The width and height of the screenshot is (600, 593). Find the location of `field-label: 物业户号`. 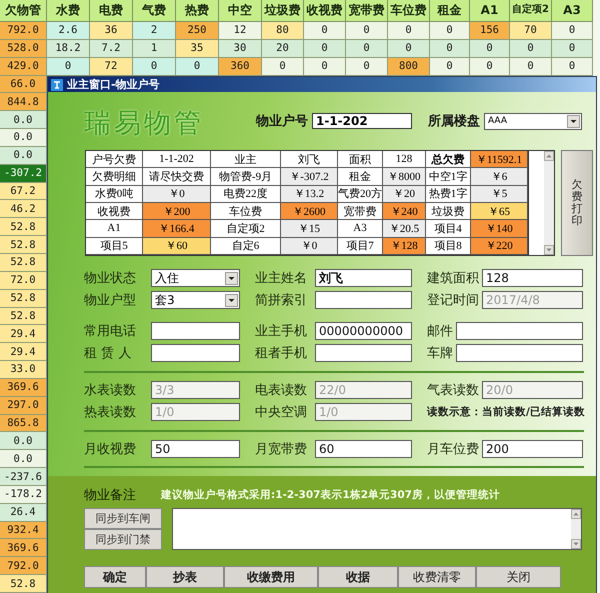

field-label: 物业户号 is located at coordinates (282, 121).